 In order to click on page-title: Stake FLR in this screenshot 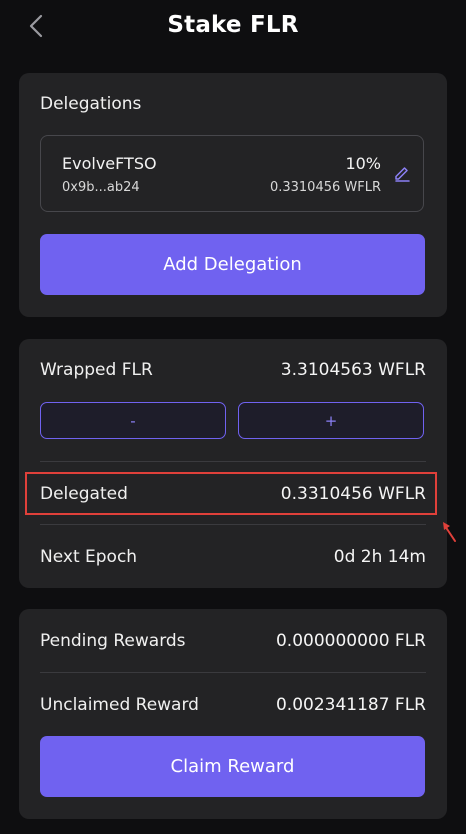, I will do `click(233, 25)`.